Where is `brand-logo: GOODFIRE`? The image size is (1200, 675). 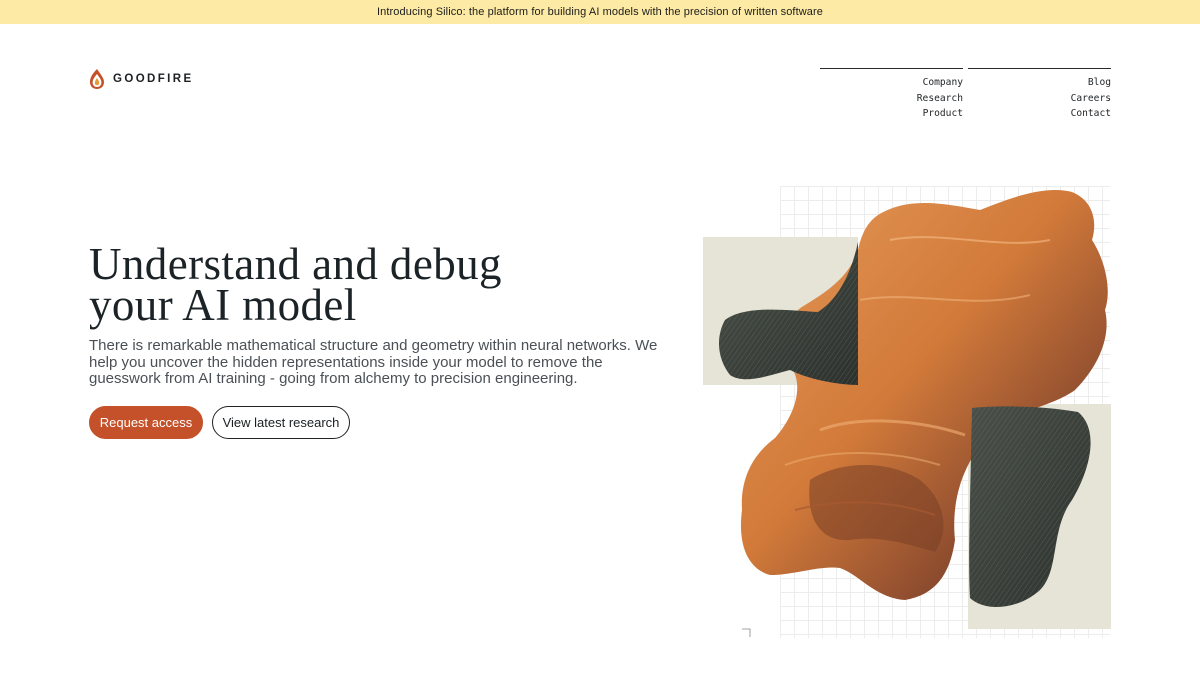 brand-logo: GOODFIRE is located at coordinates (141, 79).